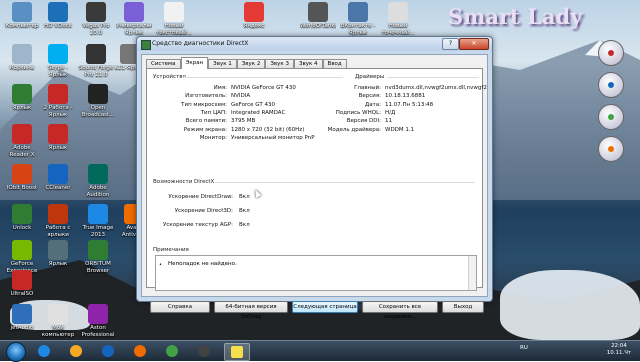  I want to click on desktop-icon-label: Adobe Reader X, so click(22, 151).